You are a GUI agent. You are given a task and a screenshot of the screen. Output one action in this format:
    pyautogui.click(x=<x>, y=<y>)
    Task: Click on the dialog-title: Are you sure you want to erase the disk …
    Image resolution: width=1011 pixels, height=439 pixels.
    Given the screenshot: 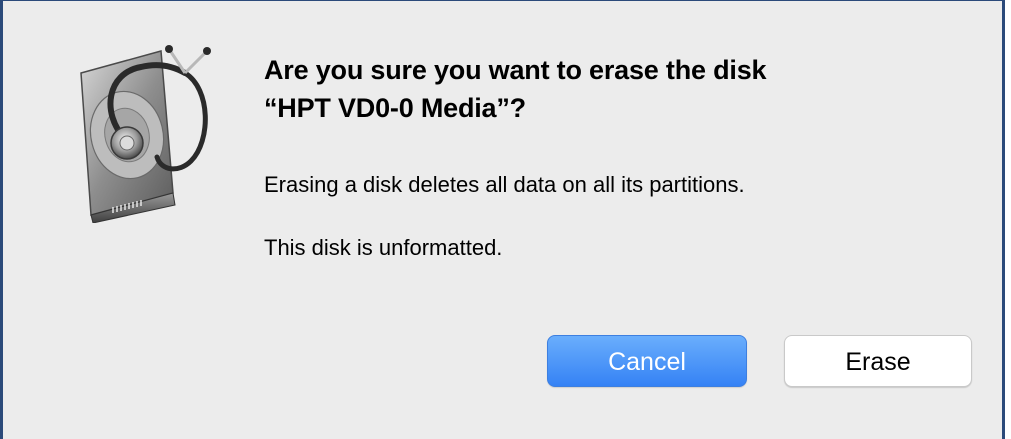 What is the action you would take?
    pyautogui.click(x=614, y=89)
    